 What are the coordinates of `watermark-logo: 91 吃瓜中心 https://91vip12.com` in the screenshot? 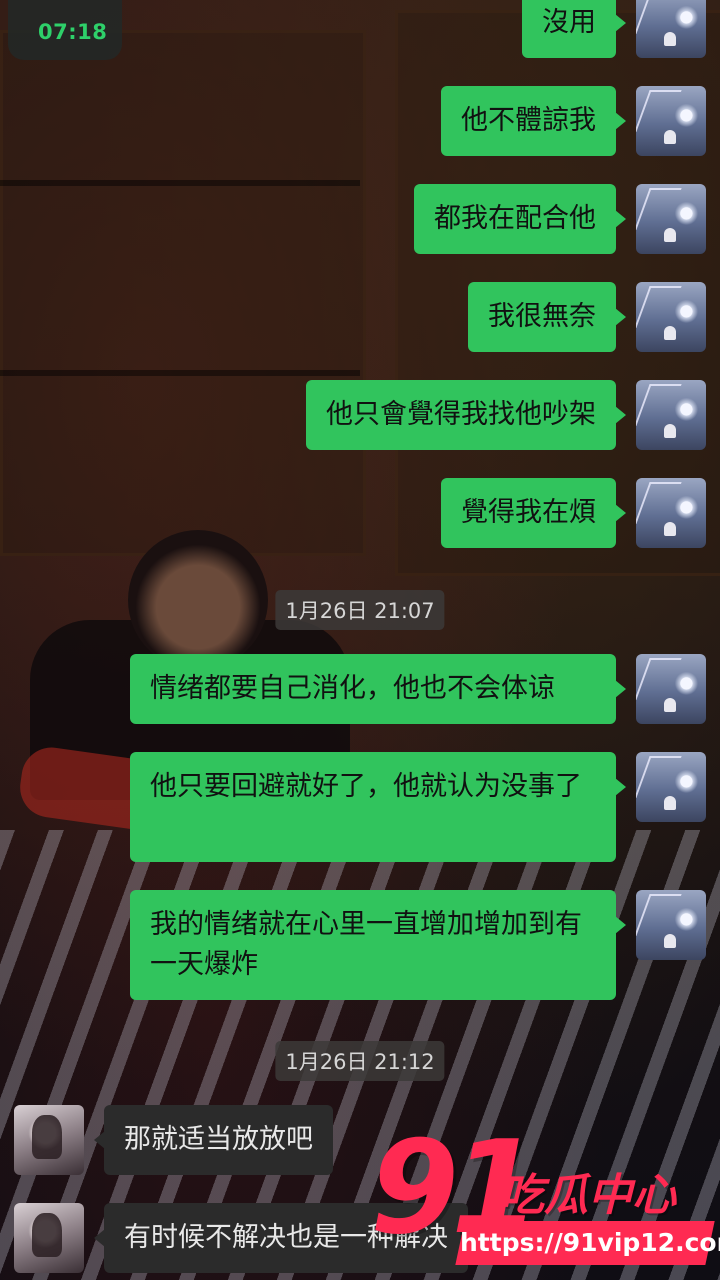 It's located at (545, 1200).